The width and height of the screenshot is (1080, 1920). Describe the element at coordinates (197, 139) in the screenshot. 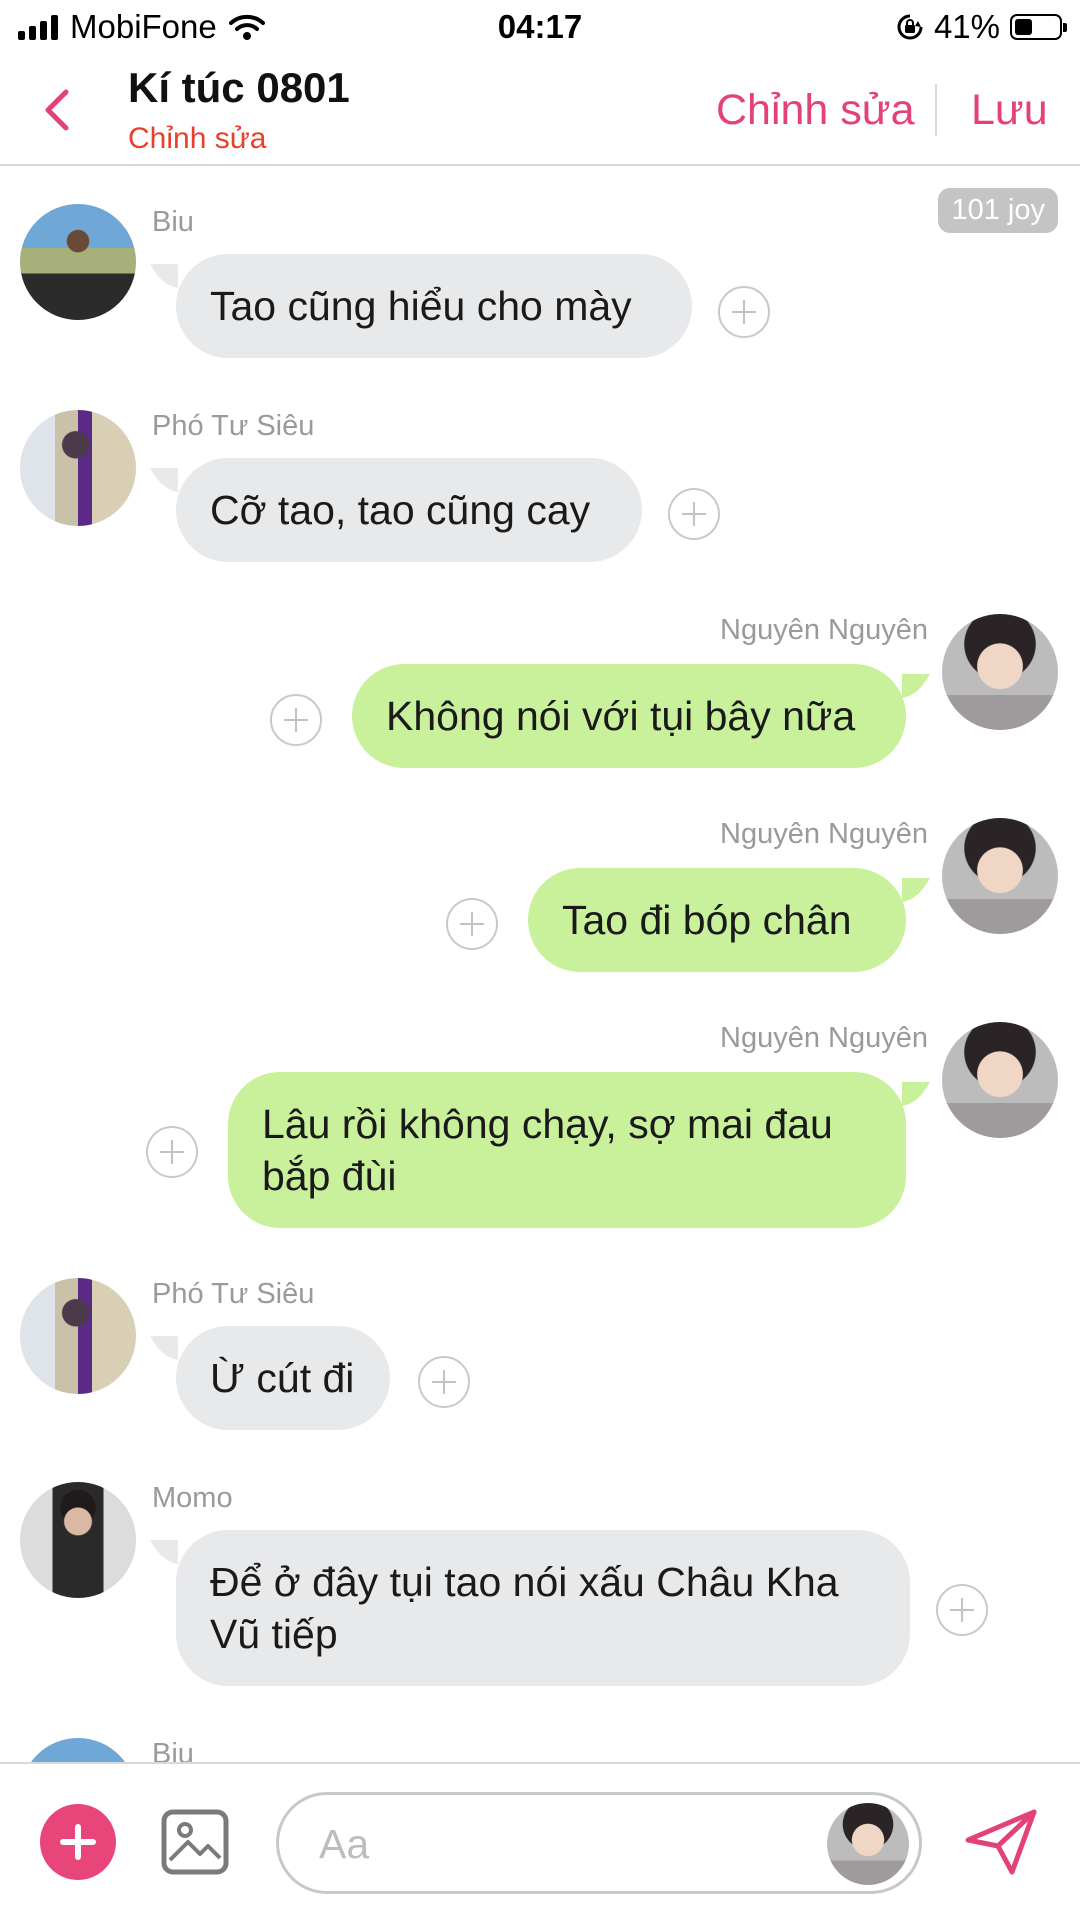

I see `chat-subtitle: Chỉnh sửa` at that location.